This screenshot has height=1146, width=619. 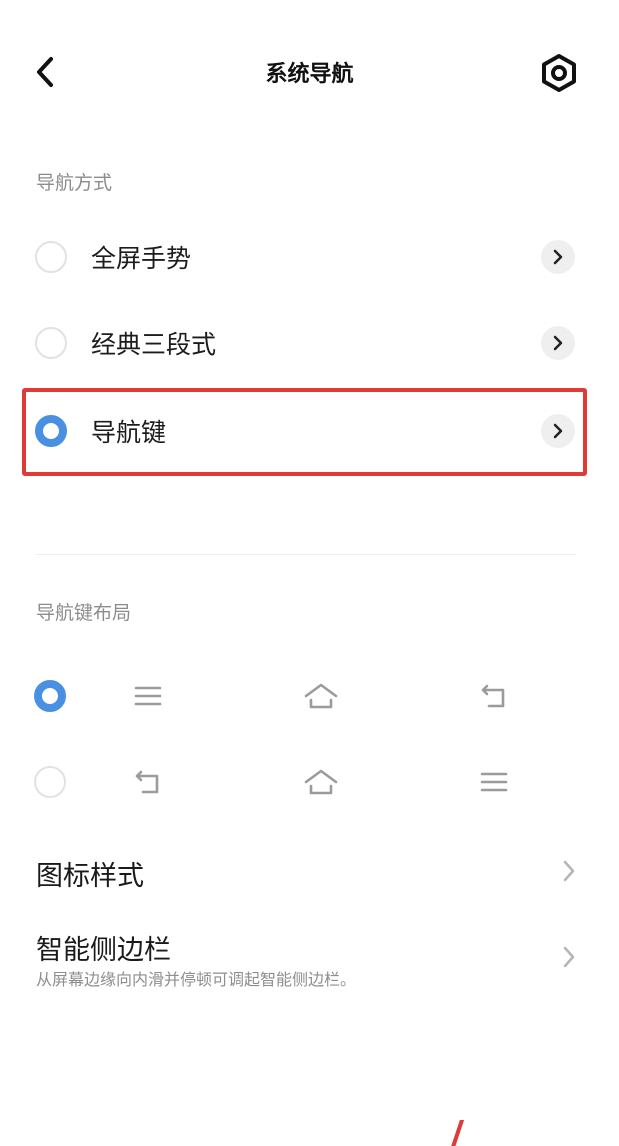 What do you see at coordinates (309, 960) in the screenshot?
I see `smart-sidebar-row: 智能侧边栏 从屏幕边缘向内滑并停顿可调起智能侧边栏。` at bounding box center [309, 960].